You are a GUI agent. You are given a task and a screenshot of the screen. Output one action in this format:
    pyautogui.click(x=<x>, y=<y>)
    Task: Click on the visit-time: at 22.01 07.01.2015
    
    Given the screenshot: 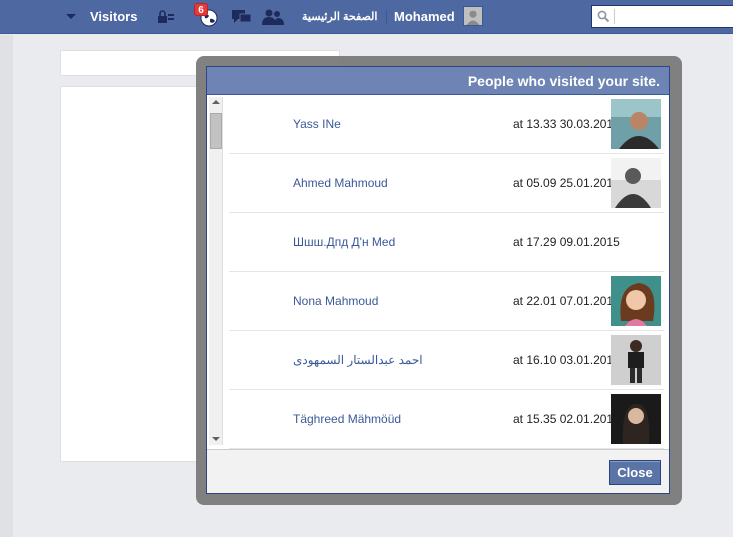 What is the action you would take?
    pyautogui.click(x=566, y=301)
    